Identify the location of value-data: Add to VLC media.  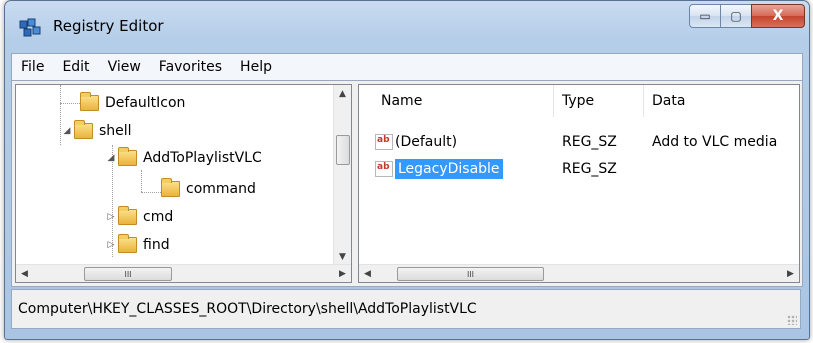
(715, 142).